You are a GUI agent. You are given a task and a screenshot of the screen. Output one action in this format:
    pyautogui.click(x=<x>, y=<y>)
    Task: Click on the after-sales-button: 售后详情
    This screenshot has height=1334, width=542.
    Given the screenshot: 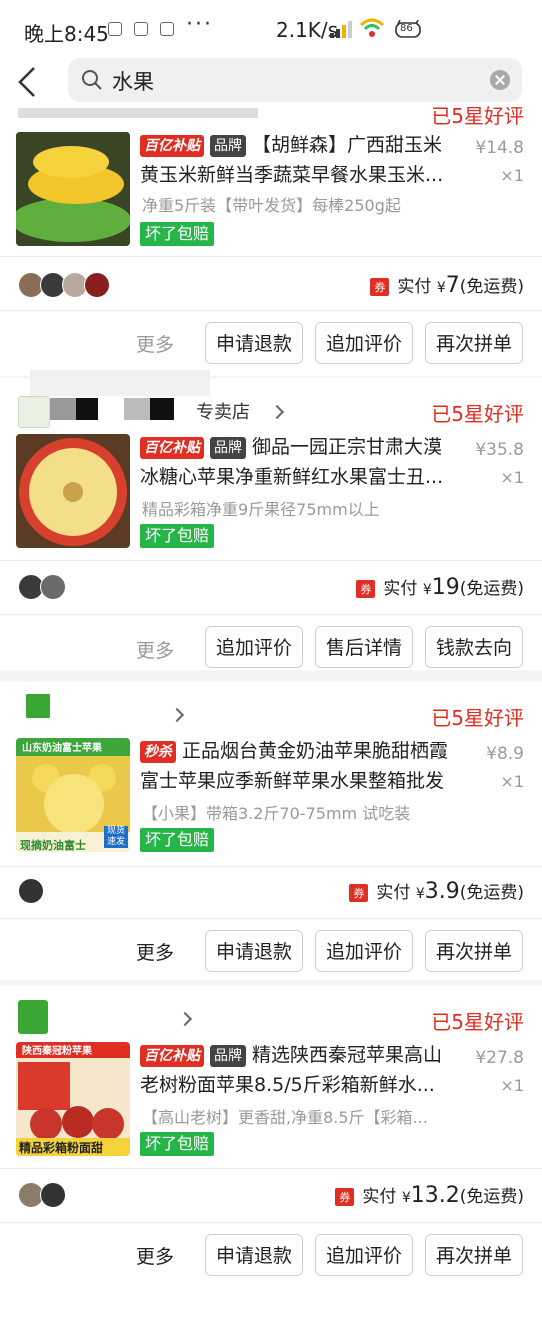 What is the action you would take?
    pyautogui.click(x=364, y=647)
    